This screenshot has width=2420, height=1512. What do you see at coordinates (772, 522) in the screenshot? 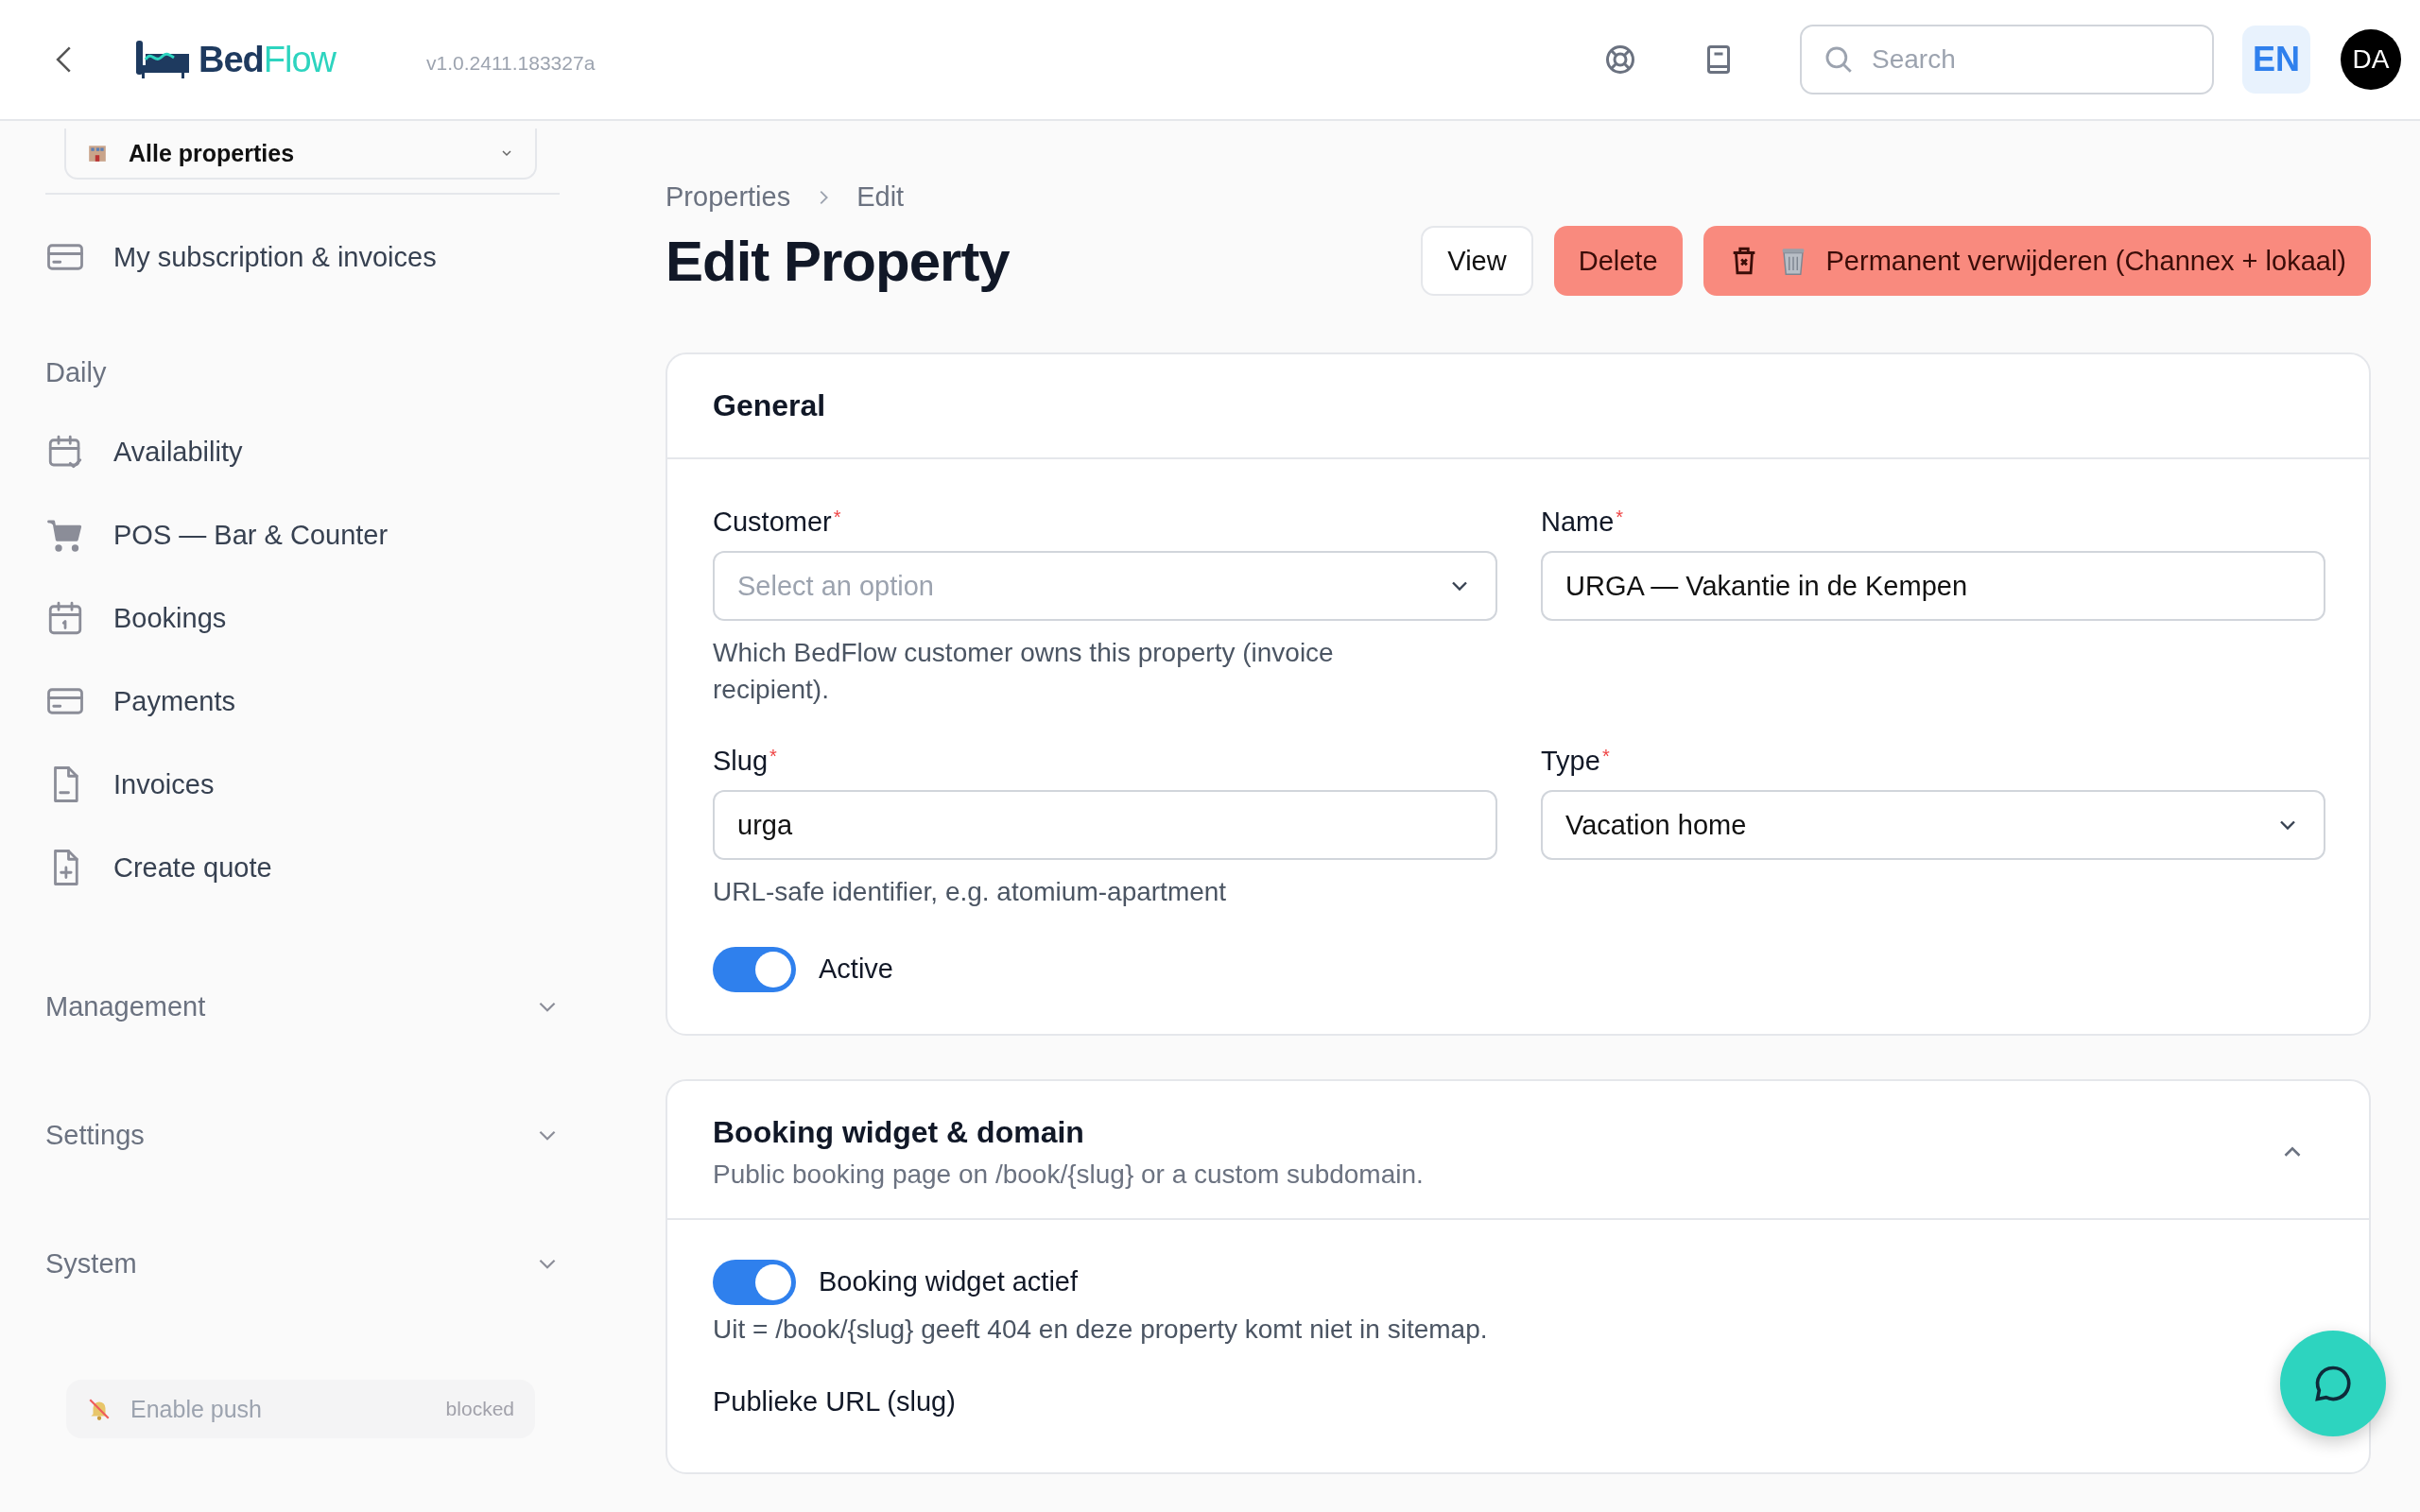
I see `field-label: Customer` at bounding box center [772, 522].